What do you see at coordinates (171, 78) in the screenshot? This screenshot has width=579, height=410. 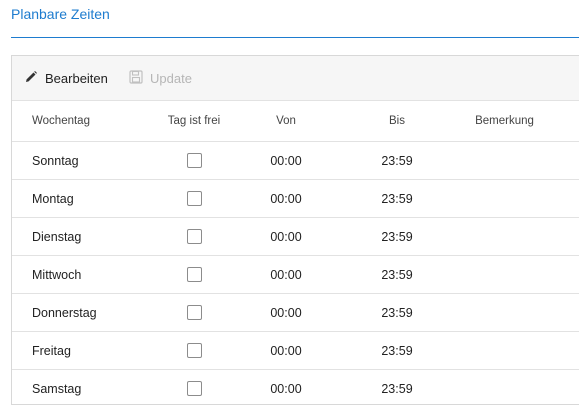 I see `update-button-label: Update` at bounding box center [171, 78].